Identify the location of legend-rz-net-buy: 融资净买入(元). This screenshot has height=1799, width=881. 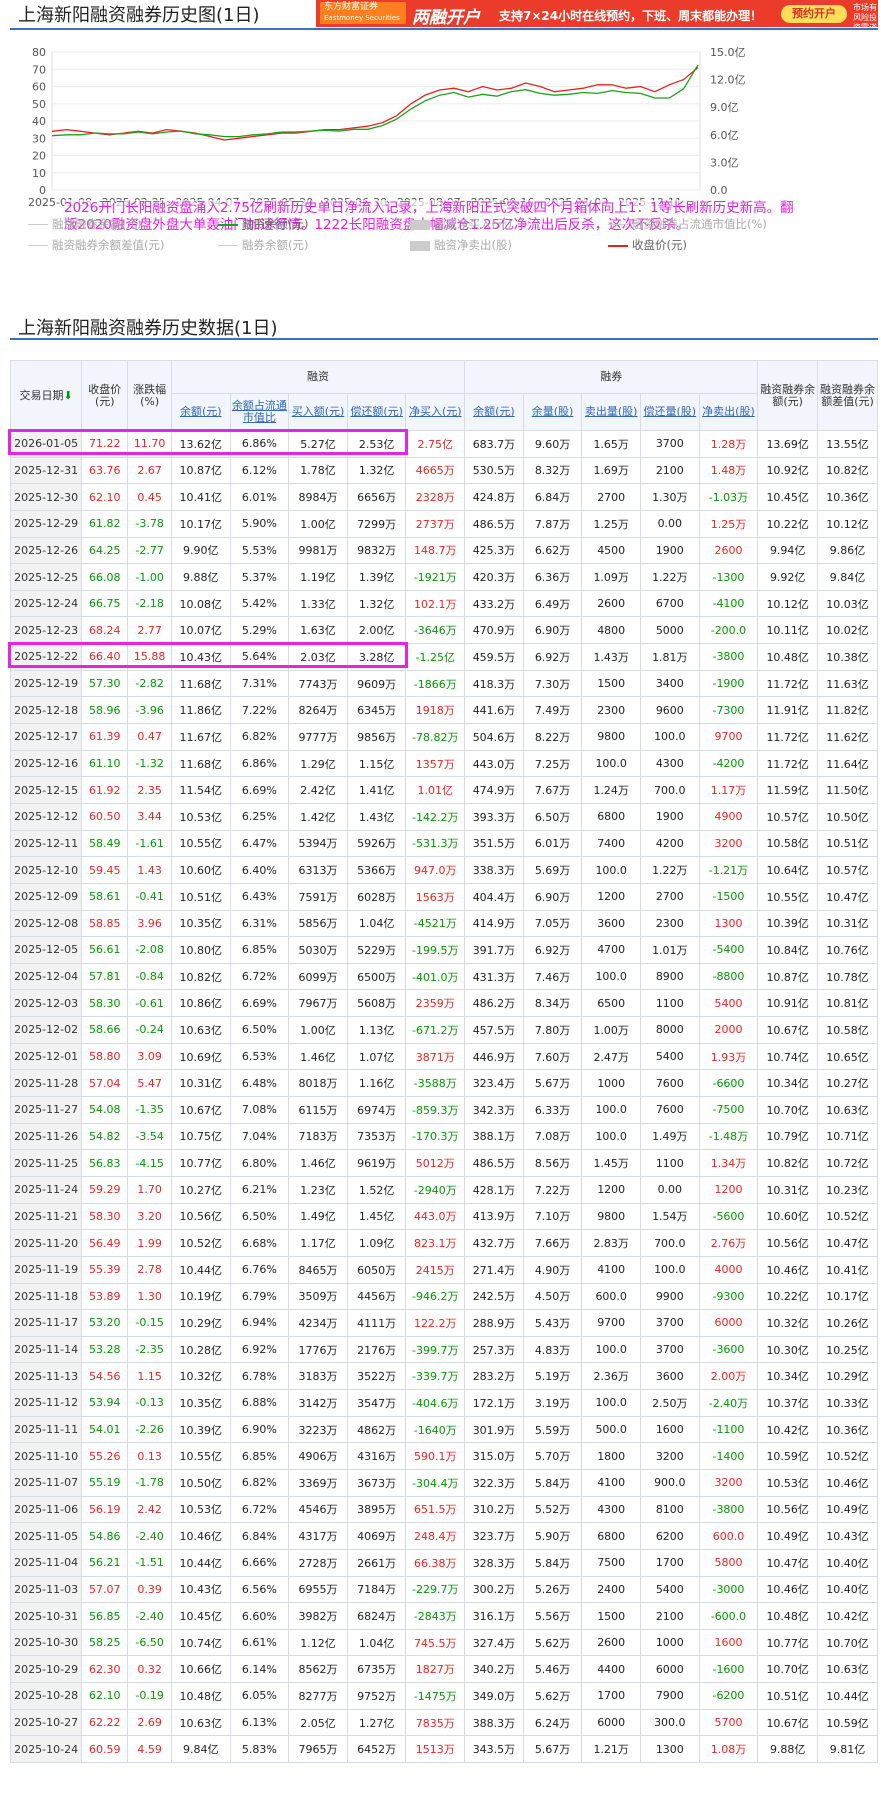
(461, 224).